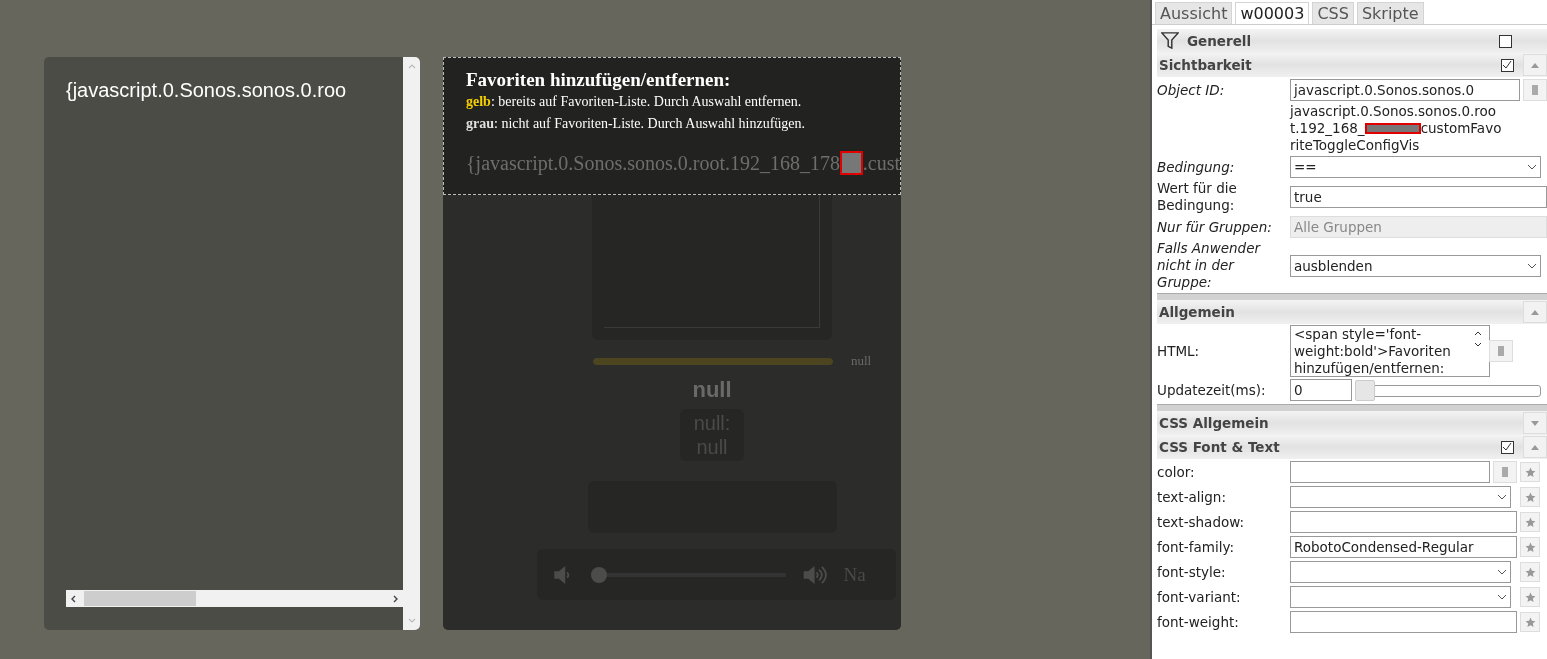 The height and width of the screenshot is (659, 1547). What do you see at coordinates (1179, 351) in the screenshot?
I see `field-label: HTML:` at bounding box center [1179, 351].